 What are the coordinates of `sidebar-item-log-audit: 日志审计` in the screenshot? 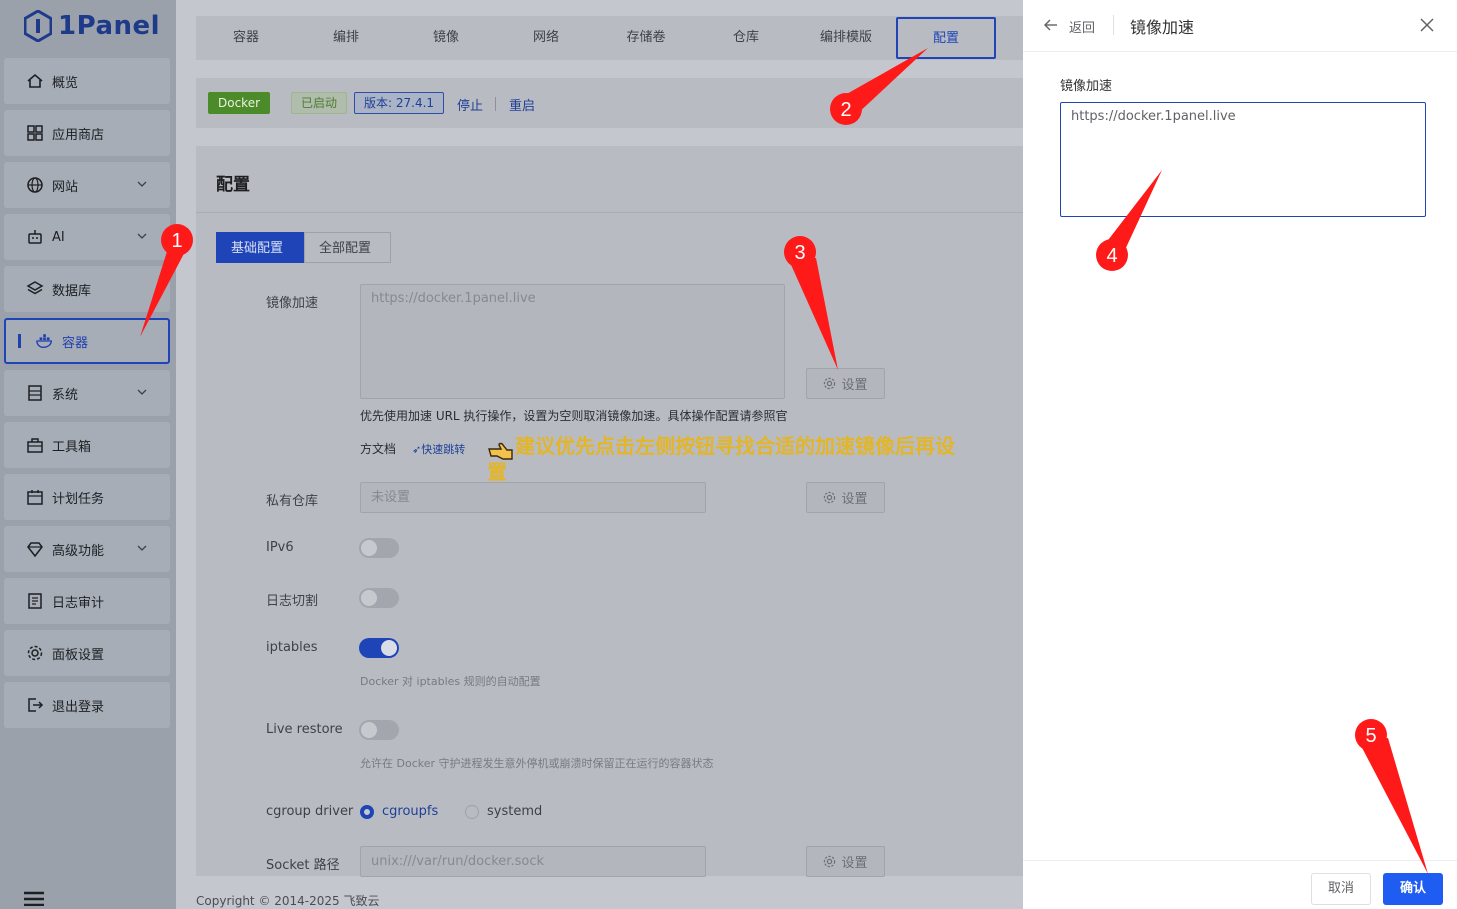 It's located at (87, 601).